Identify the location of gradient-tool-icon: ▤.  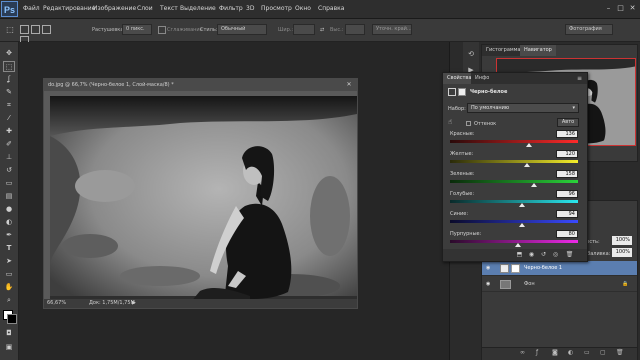
(9, 196).